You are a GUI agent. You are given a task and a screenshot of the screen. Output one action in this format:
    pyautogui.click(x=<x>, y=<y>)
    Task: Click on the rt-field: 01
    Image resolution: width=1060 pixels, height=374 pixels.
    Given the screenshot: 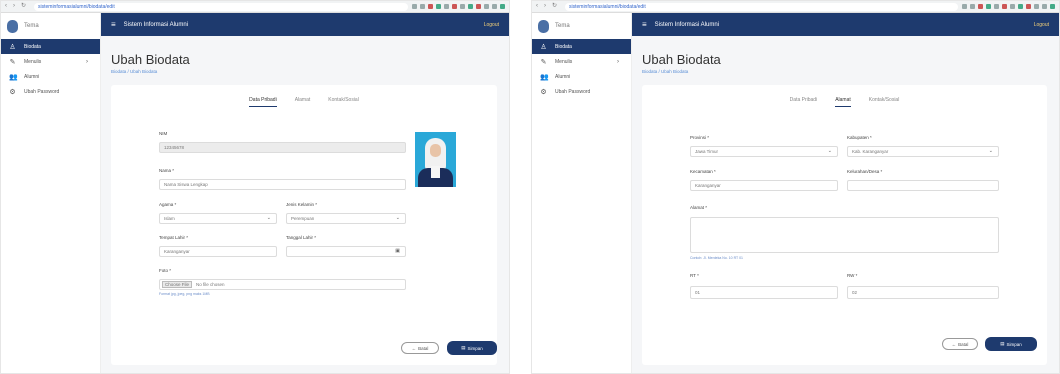 What is the action you would take?
    pyautogui.click(x=764, y=292)
    